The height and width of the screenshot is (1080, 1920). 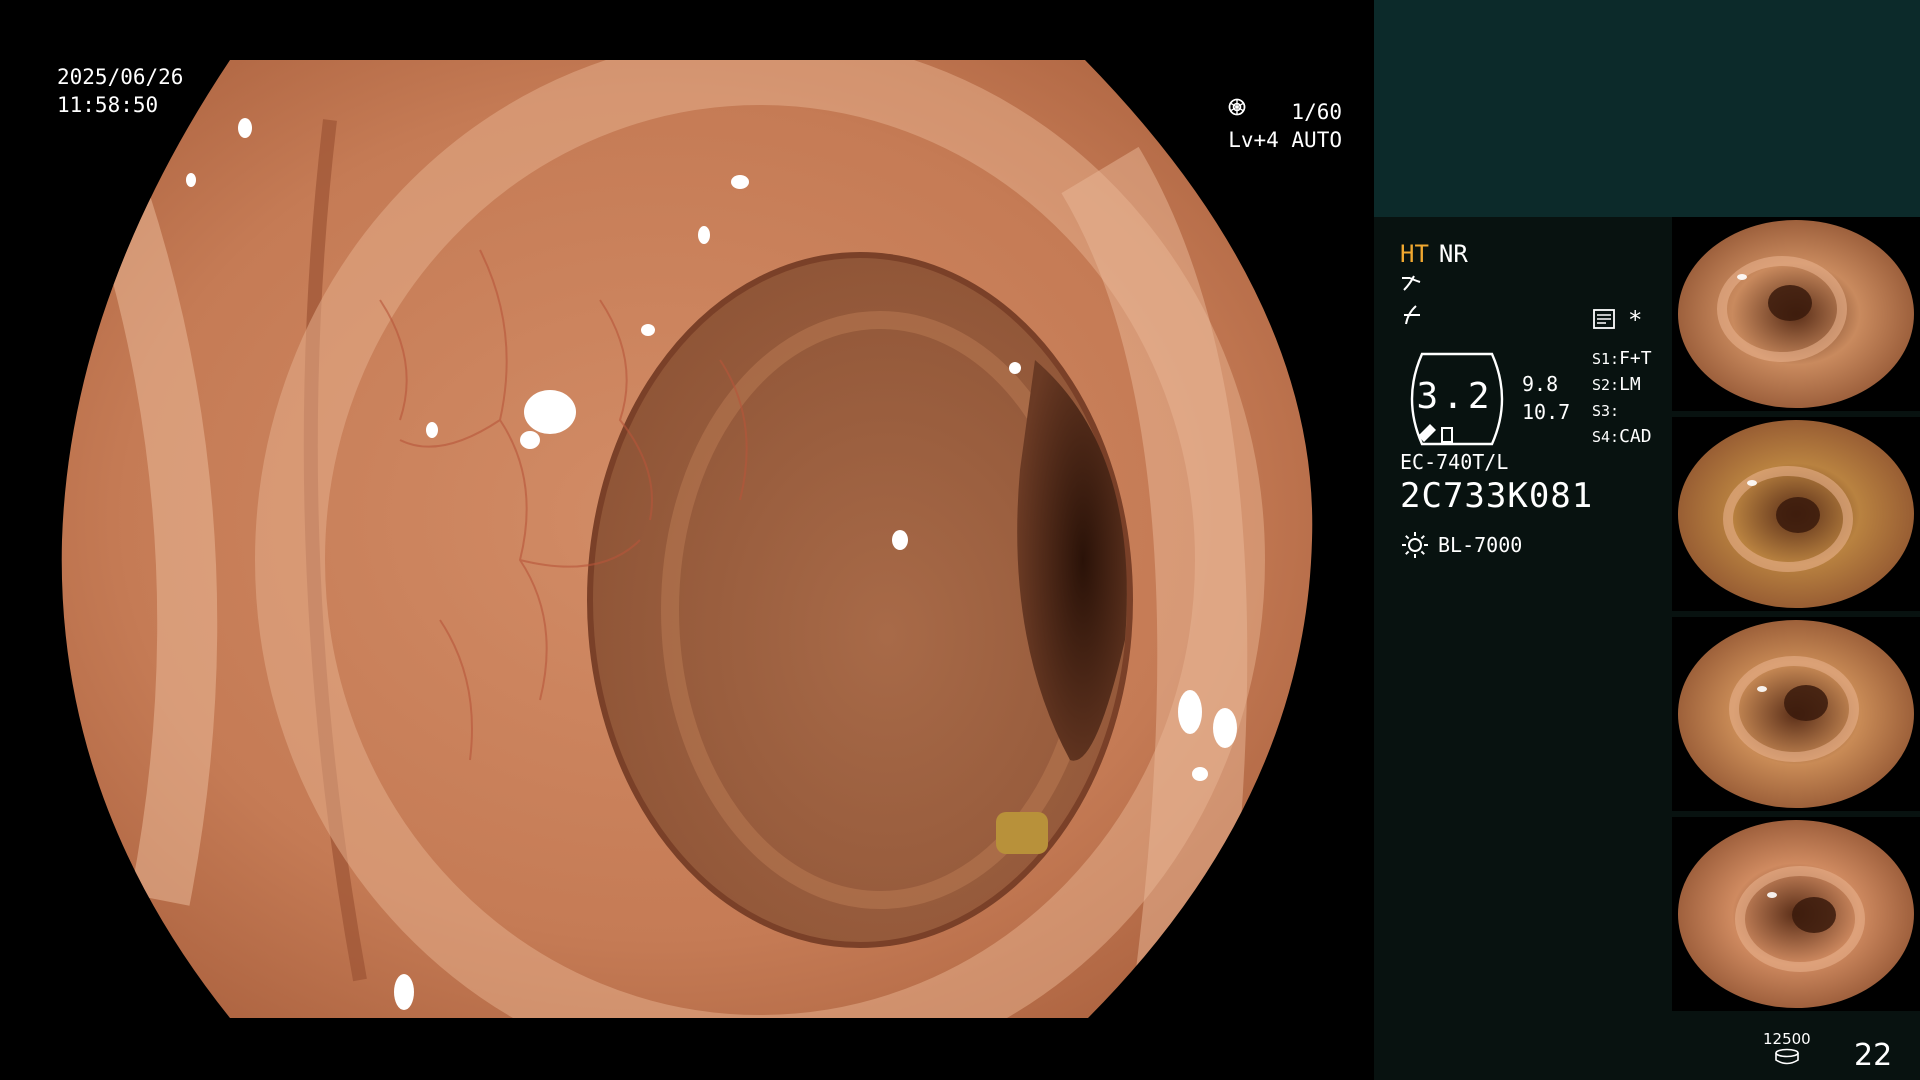 I want to click on scope-switch-1: S1:F+T, so click(x=1622, y=358).